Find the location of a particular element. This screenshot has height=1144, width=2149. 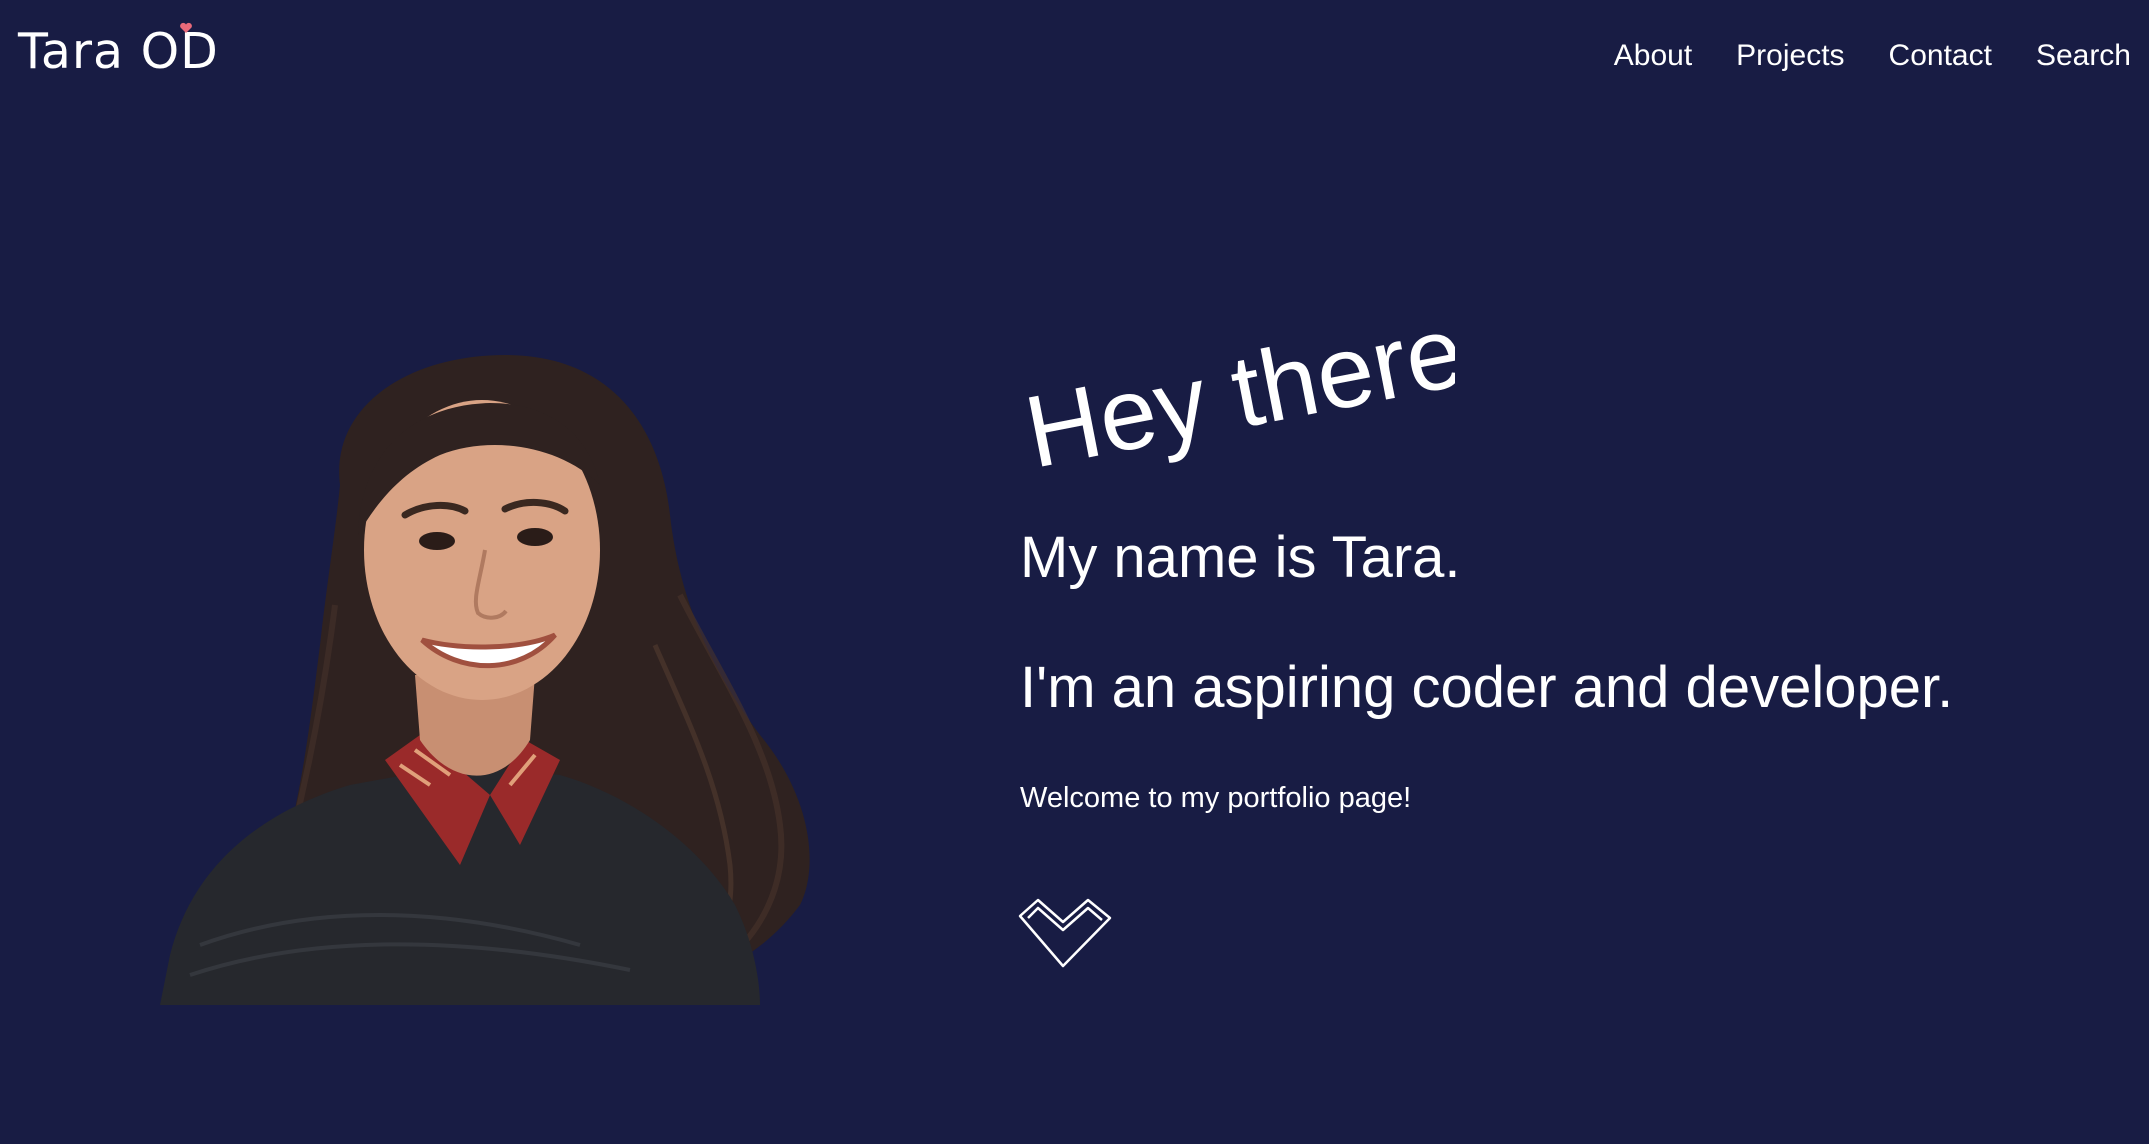

heart-chevron-down-icon is located at coordinates (1066, 935).